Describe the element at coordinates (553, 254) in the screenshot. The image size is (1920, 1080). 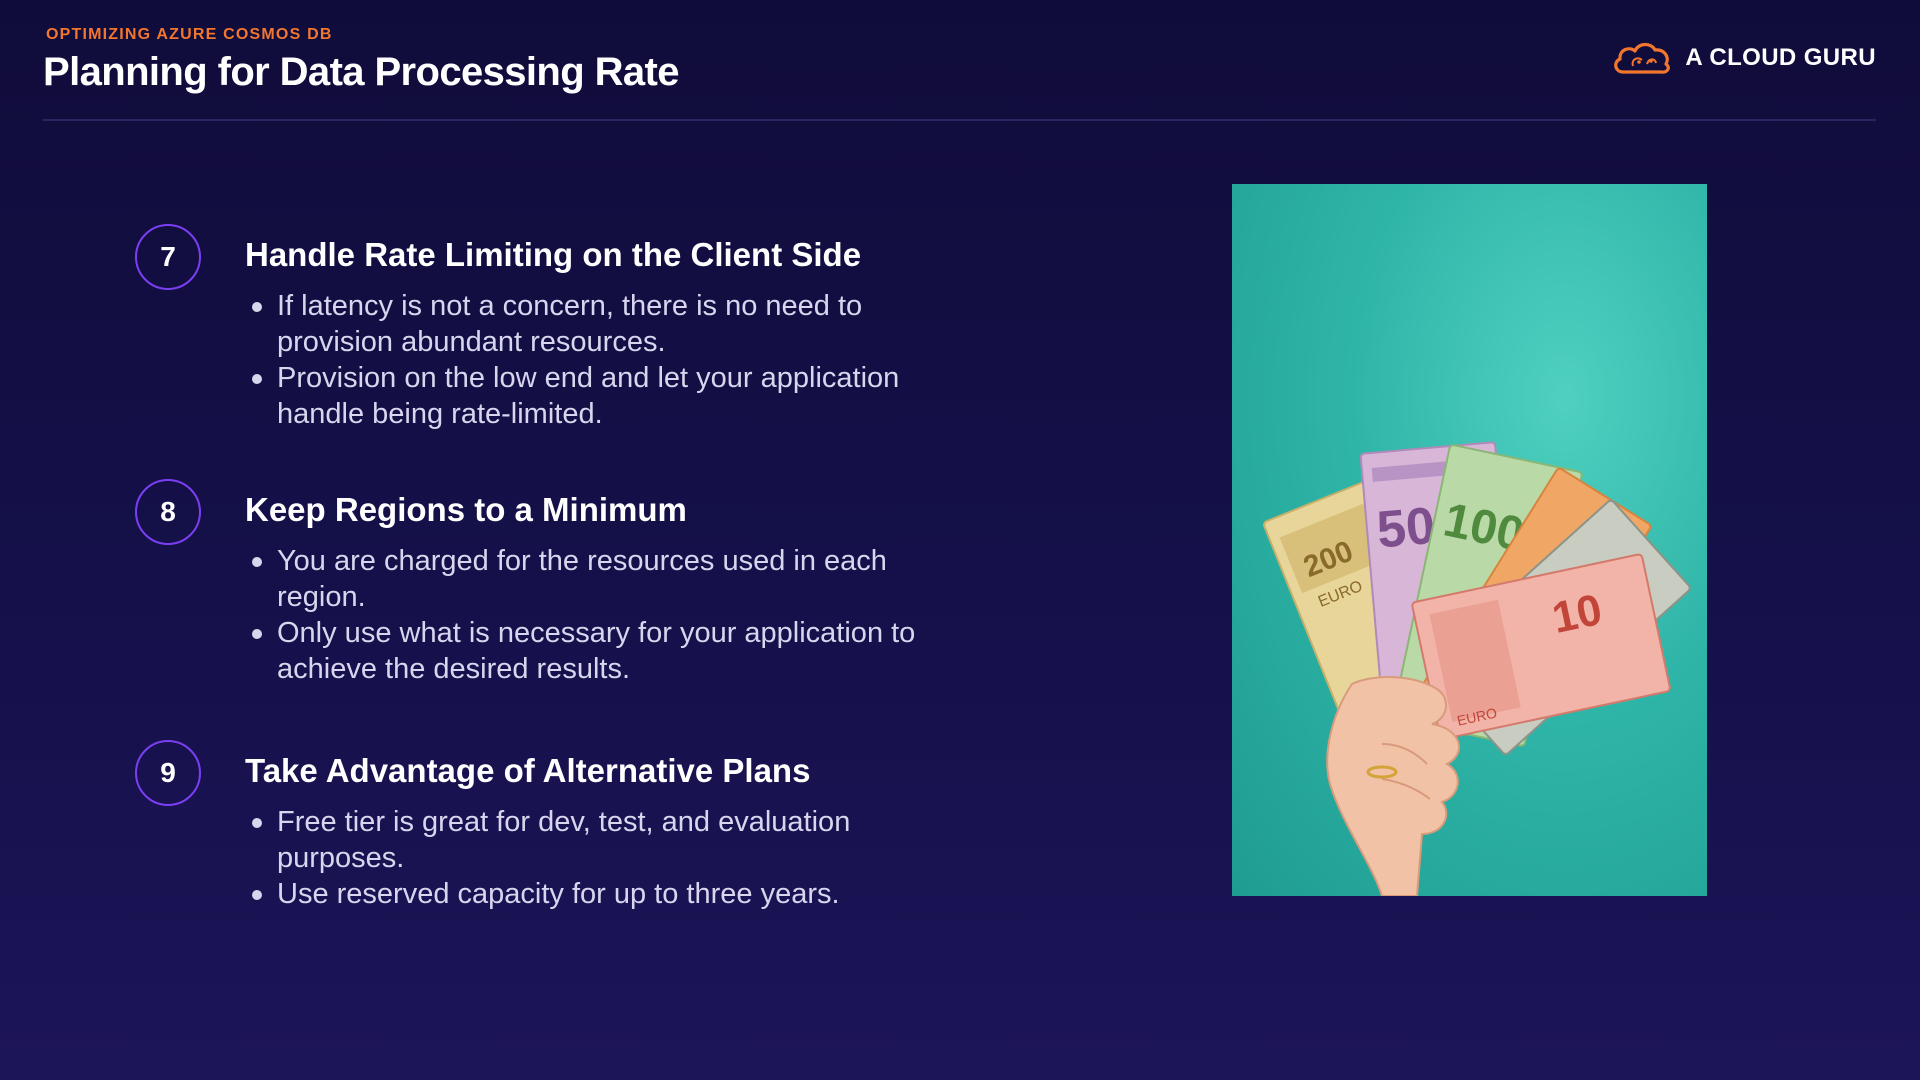
I see `section-title: Handle Rate Limiting on the Client Side` at that location.